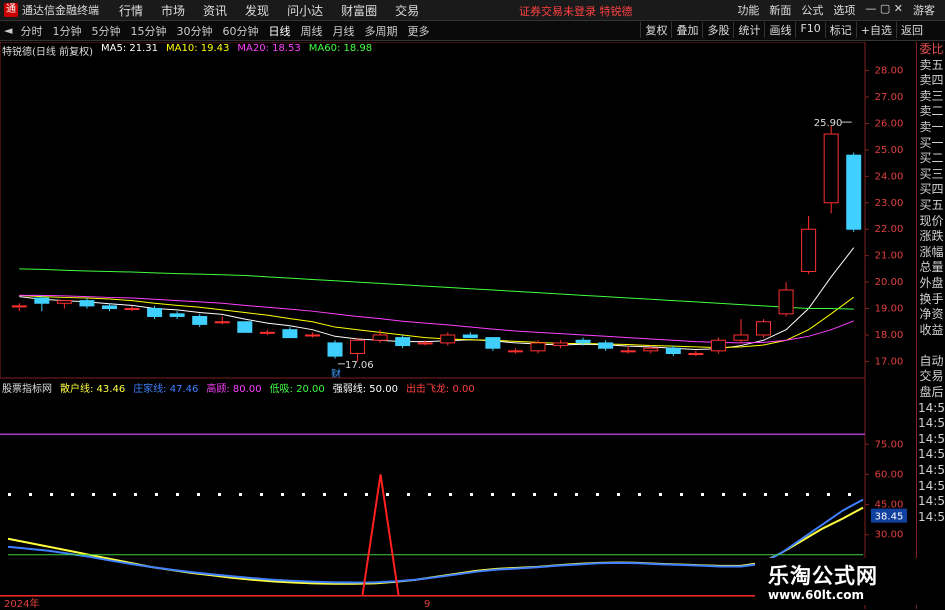  I want to click on menu-item-ask: 问小达, so click(305, 10).